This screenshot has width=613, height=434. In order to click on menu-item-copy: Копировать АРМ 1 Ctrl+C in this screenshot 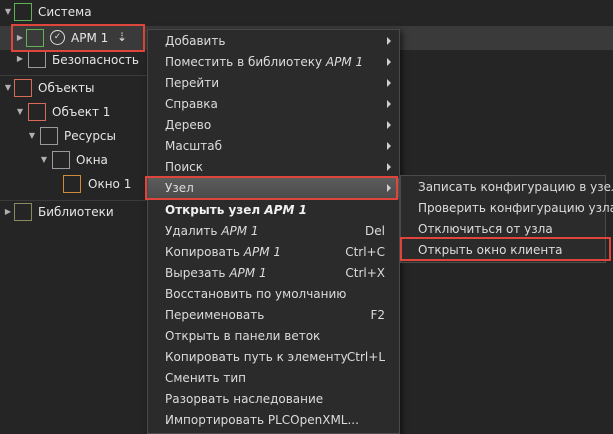, I will do `click(273, 252)`.